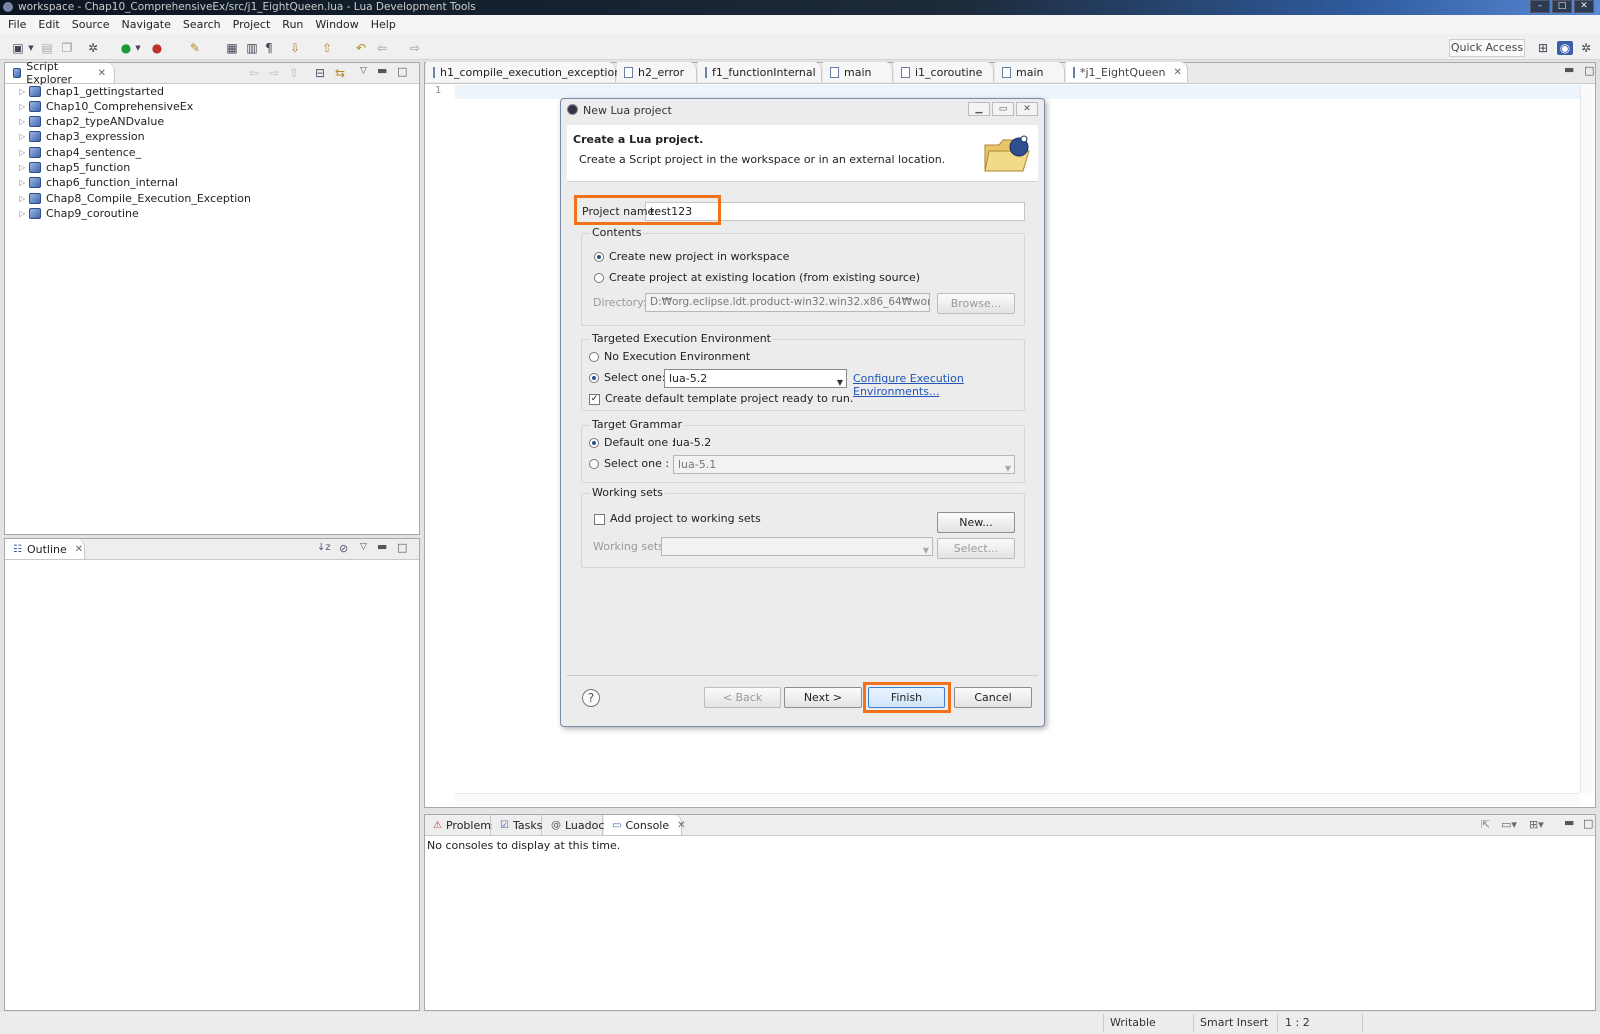  What do you see at coordinates (336, 24) in the screenshot?
I see `menu-window: Window` at bounding box center [336, 24].